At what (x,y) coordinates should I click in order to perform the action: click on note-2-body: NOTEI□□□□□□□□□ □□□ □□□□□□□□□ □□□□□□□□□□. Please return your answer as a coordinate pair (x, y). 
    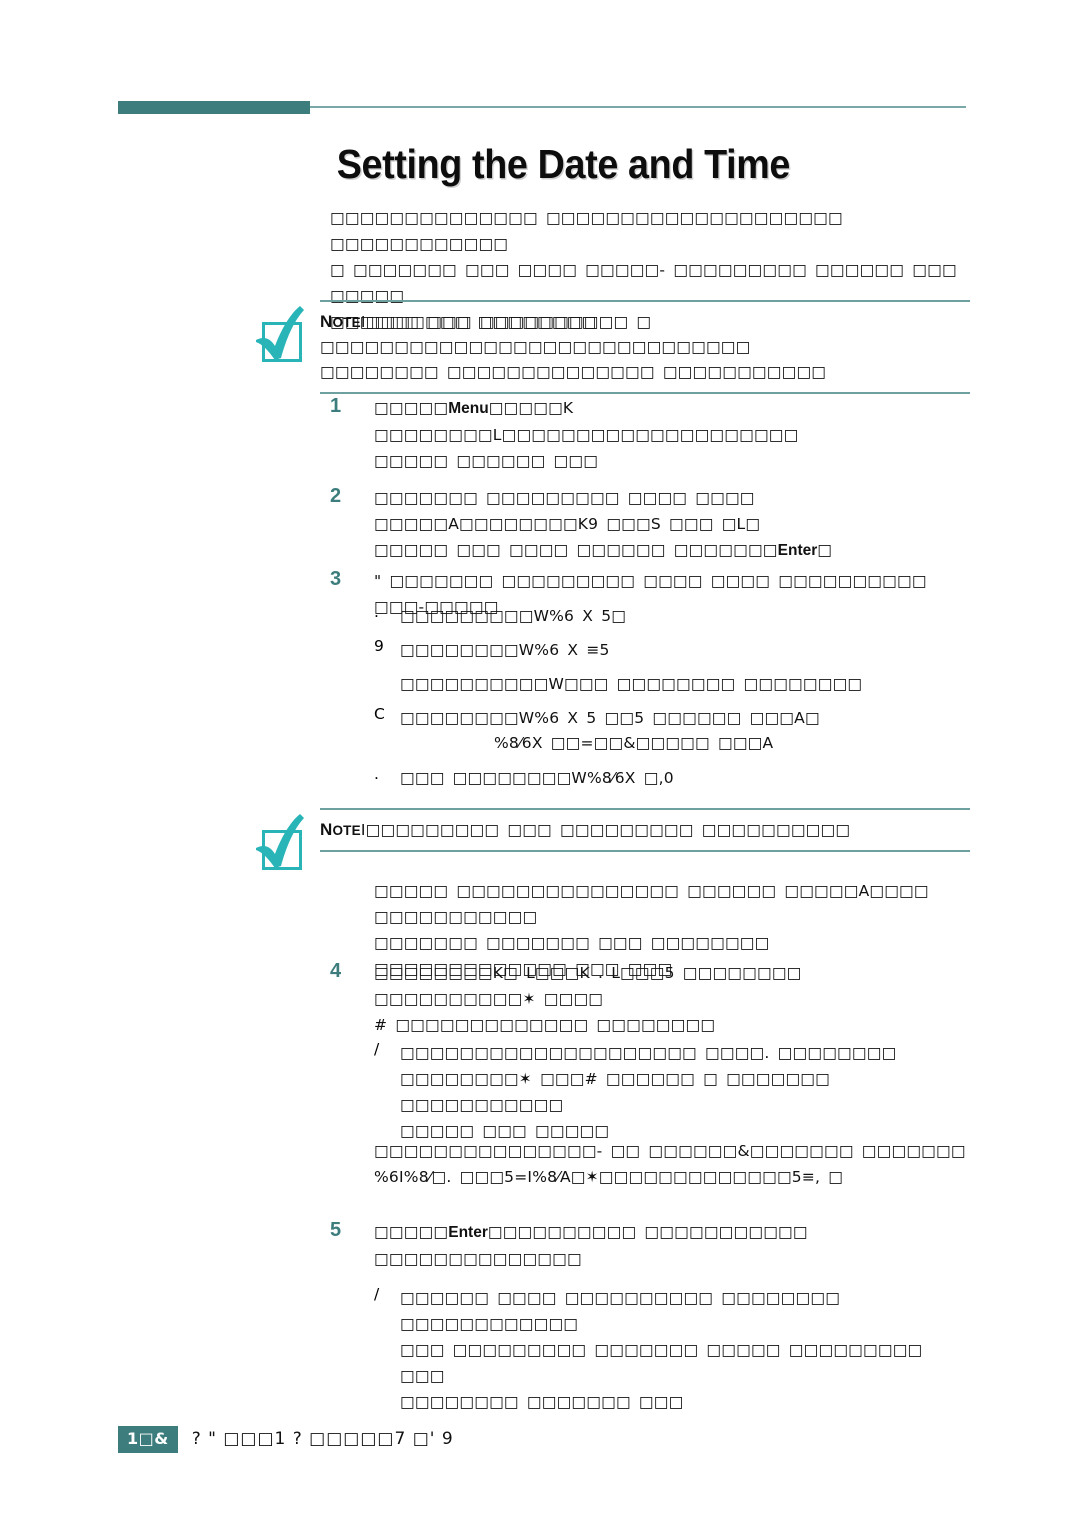
    Looking at the image, I should click on (645, 830).